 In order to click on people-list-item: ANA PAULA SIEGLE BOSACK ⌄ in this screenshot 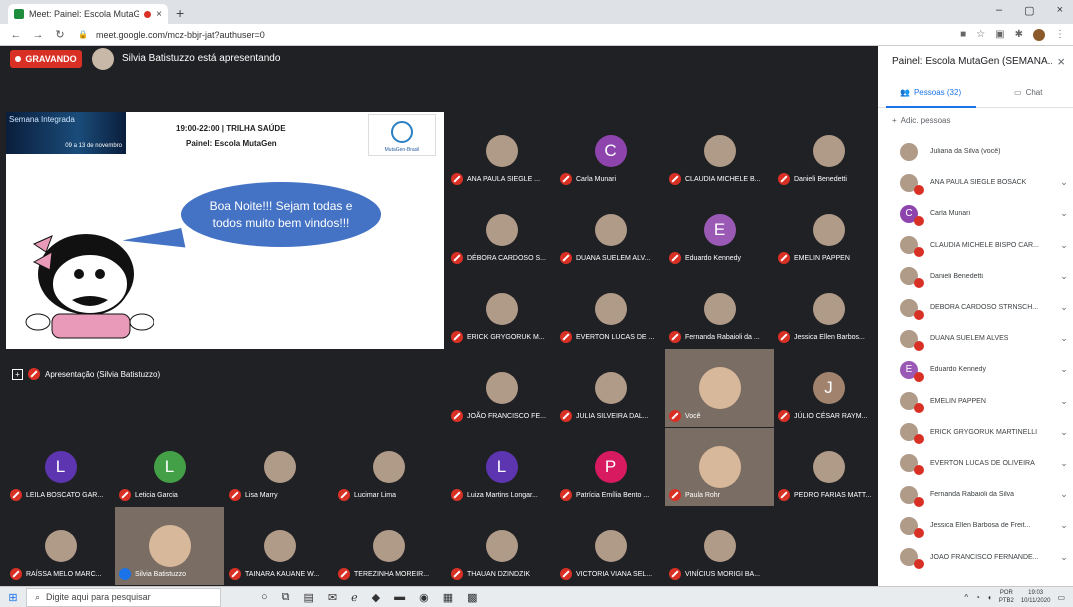, I will do `click(975, 182)`.